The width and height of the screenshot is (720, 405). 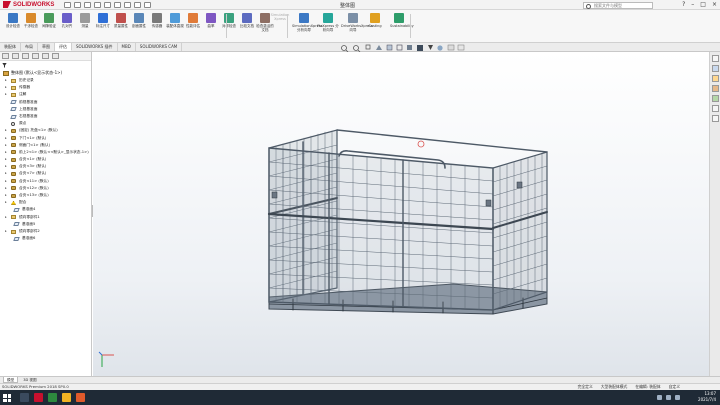 I want to click on ribbon-button-7: 质量属性, so click(x=121, y=20).